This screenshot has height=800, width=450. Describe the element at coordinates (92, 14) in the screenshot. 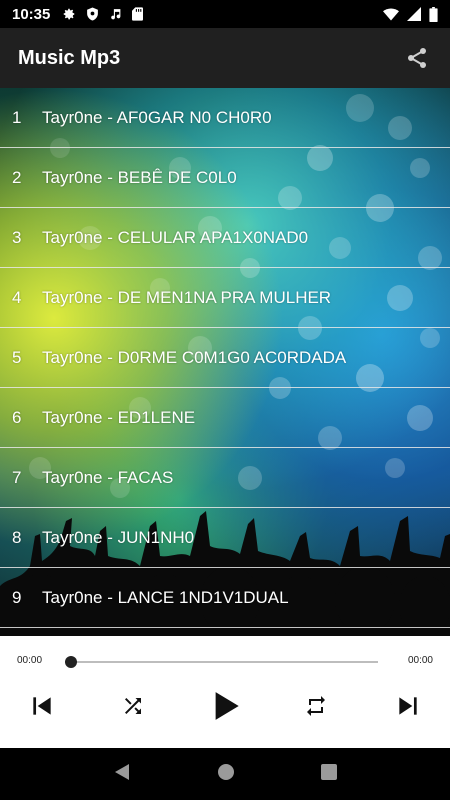

I see `shield-icon` at that location.